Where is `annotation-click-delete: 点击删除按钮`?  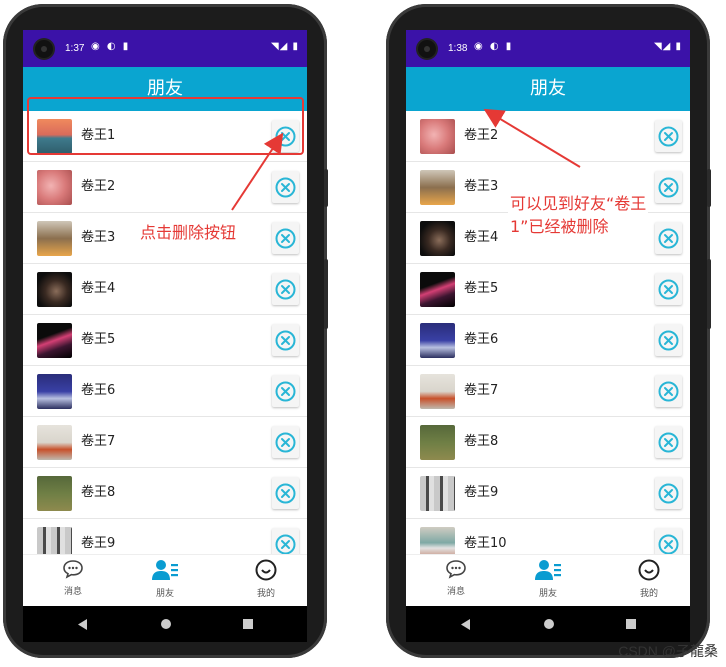
annotation-click-delete: 点击删除按钮 is located at coordinates (188, 232).